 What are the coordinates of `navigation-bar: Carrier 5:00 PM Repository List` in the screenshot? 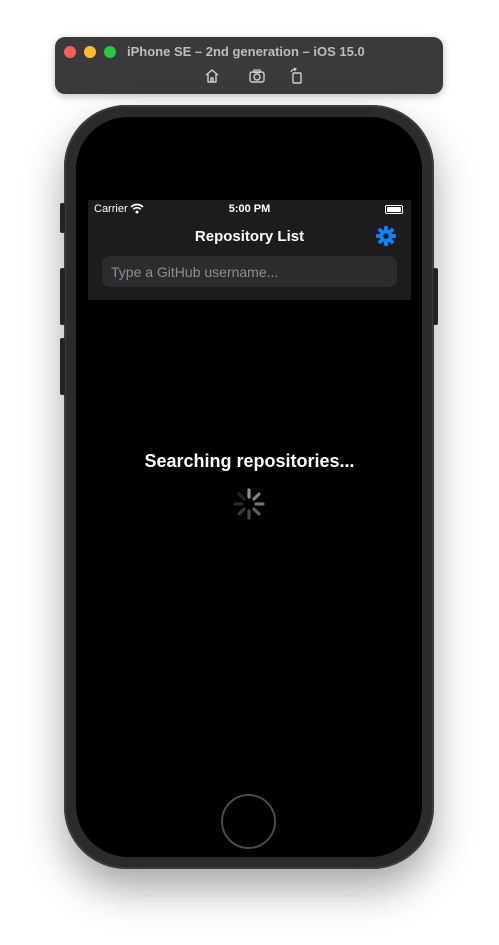 It's located at (249, 250).